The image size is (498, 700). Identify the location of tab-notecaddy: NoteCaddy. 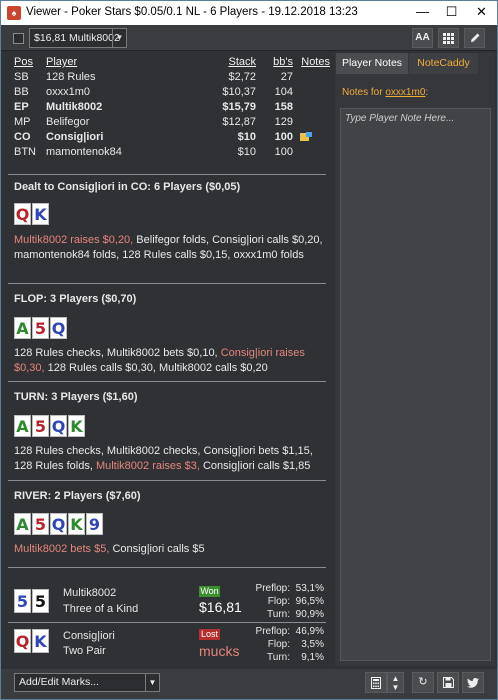
(443, 63).